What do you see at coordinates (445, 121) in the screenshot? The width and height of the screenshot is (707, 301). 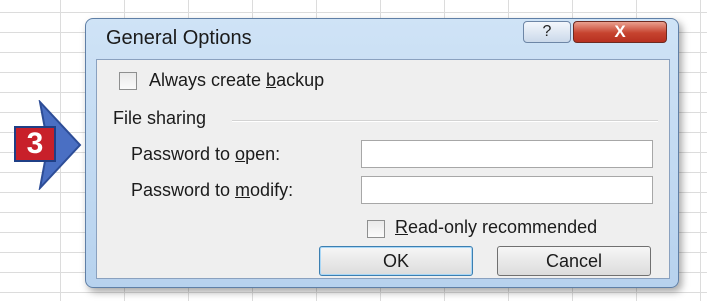 I see `group-divider` at bounding box center [445, 121].